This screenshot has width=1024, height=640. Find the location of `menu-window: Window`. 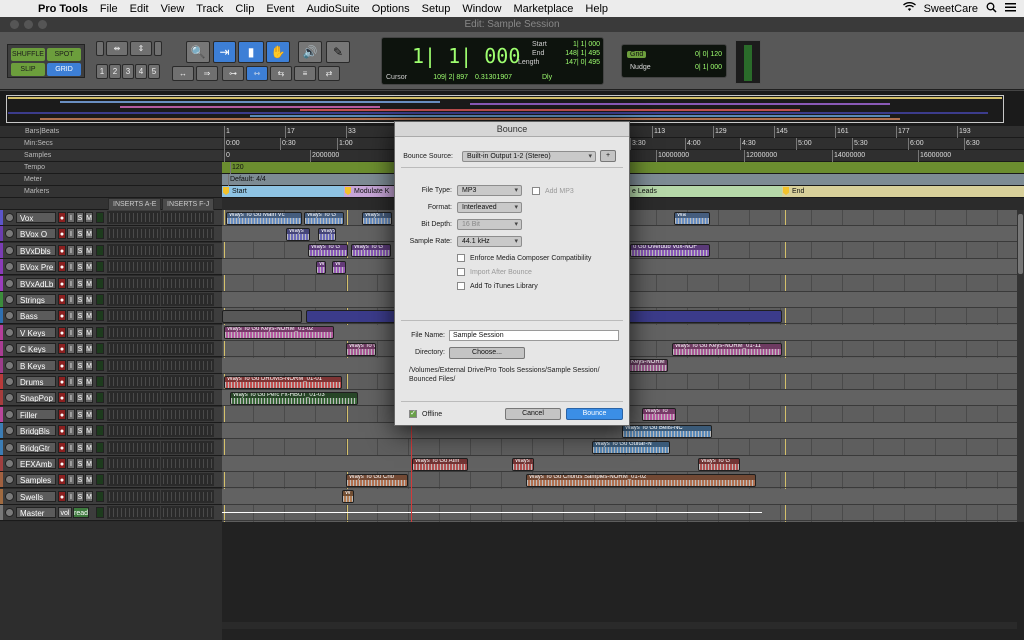

menu-window: Window is located at coordinates (481, 9).